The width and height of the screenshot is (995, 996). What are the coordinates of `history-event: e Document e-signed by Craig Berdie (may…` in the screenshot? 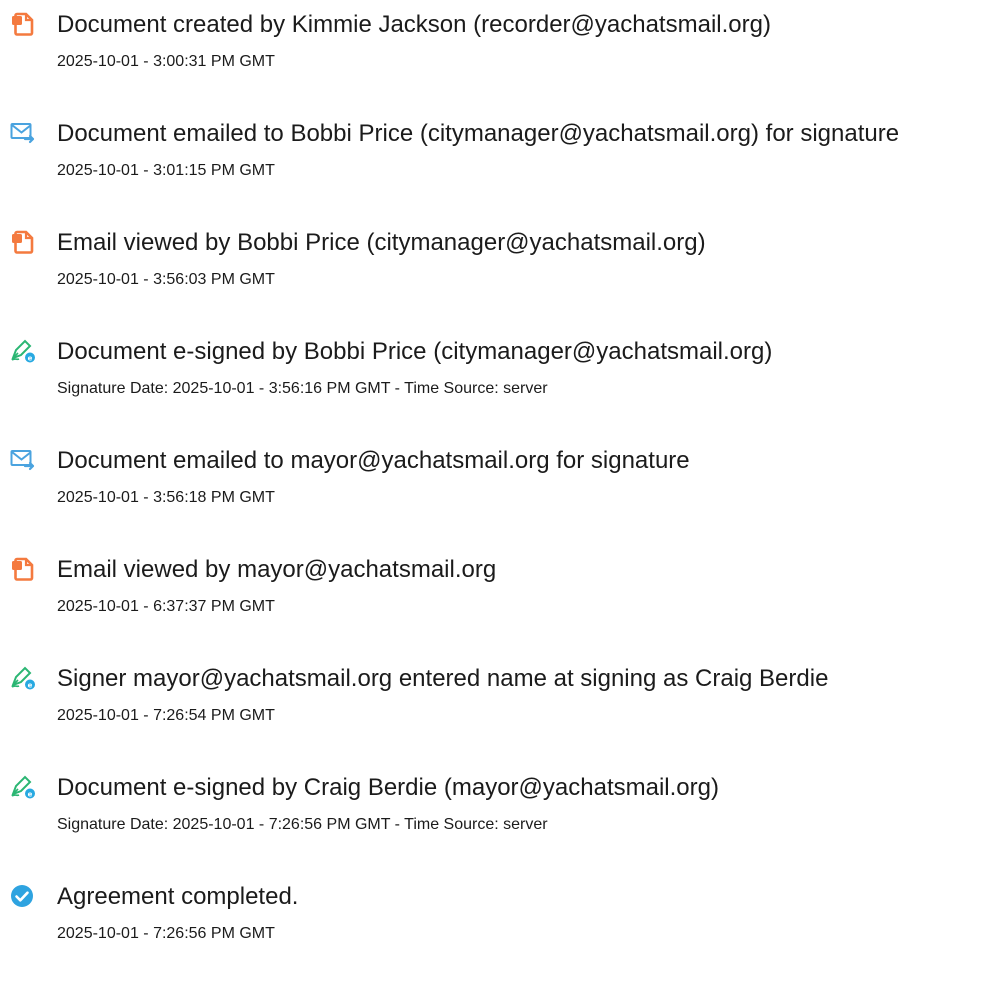 It's located at (497, 808).